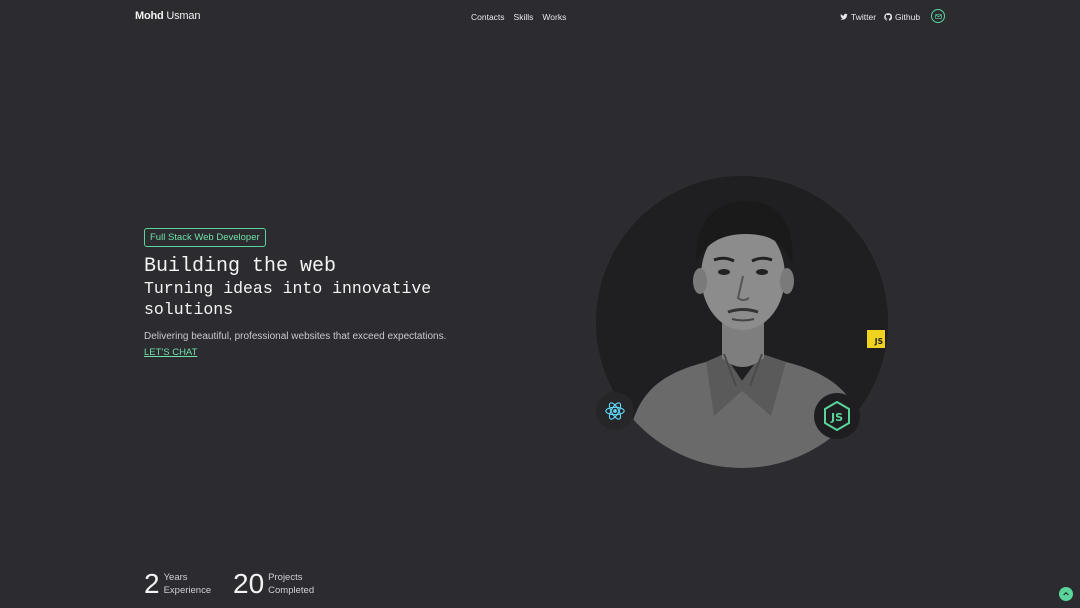  What do you see at coordinates (177, 584) in the screenshot?
I see `stat-experience: 2 Years Experience` at bounding box center [177, 584].